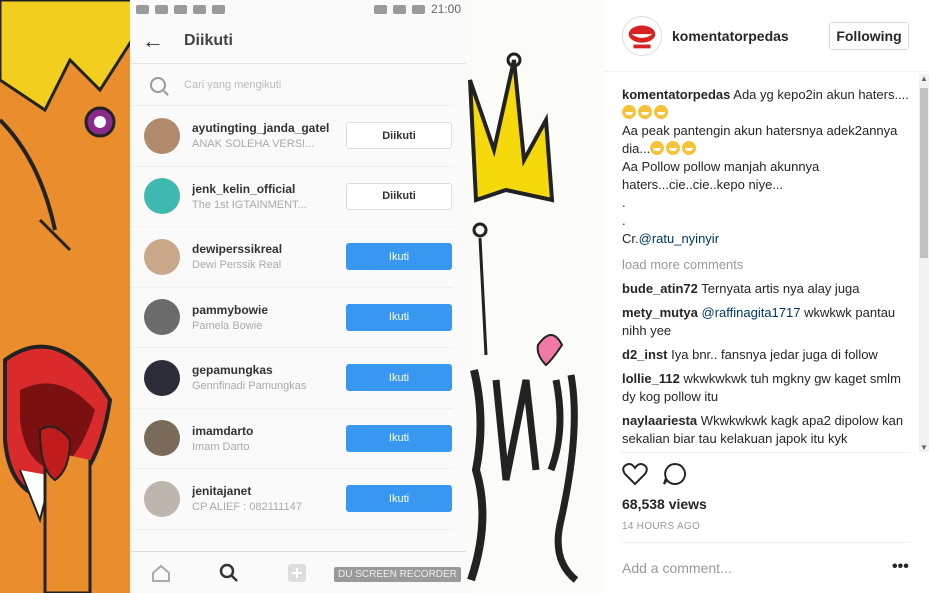 This screenshot has width=929, height=593. What do you see at coordinates (291, 318) in the screenshot?
I see `phone-user-row: pammybowie Pamela Bowie Ikuti` at bounding box center [291, 318].